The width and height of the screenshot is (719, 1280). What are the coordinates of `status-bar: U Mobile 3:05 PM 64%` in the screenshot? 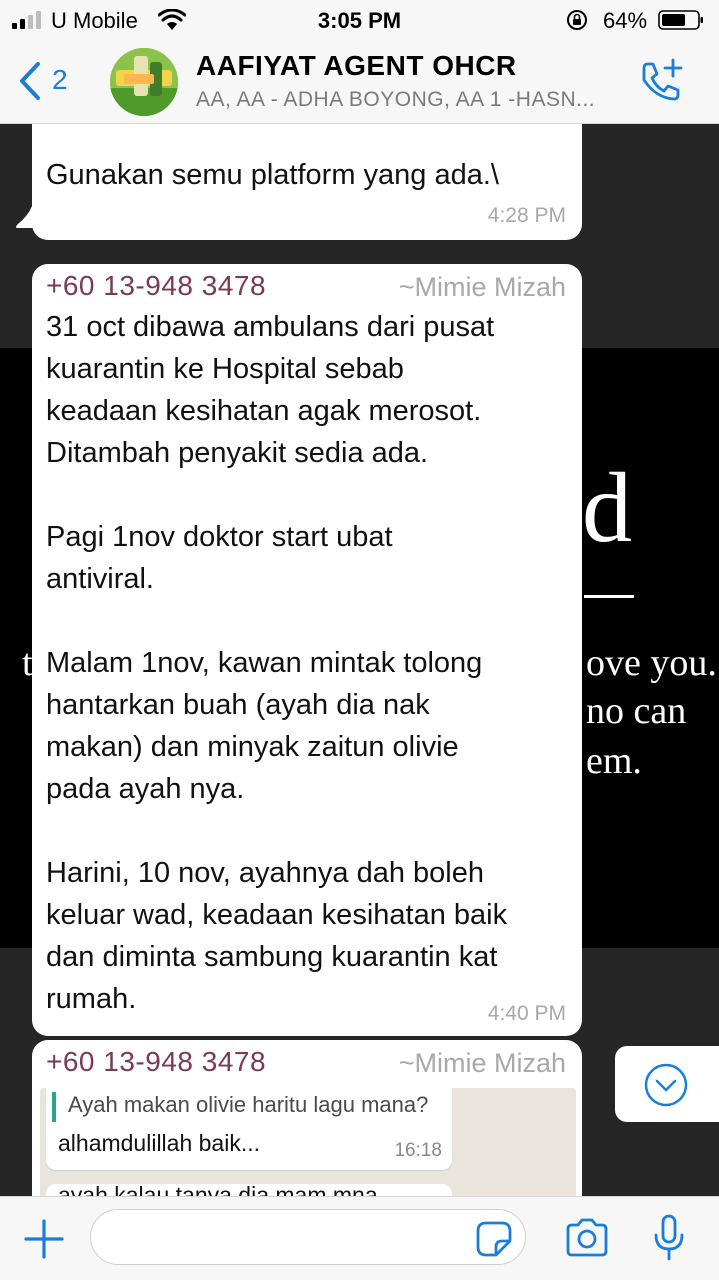 It's located at (359, 20).